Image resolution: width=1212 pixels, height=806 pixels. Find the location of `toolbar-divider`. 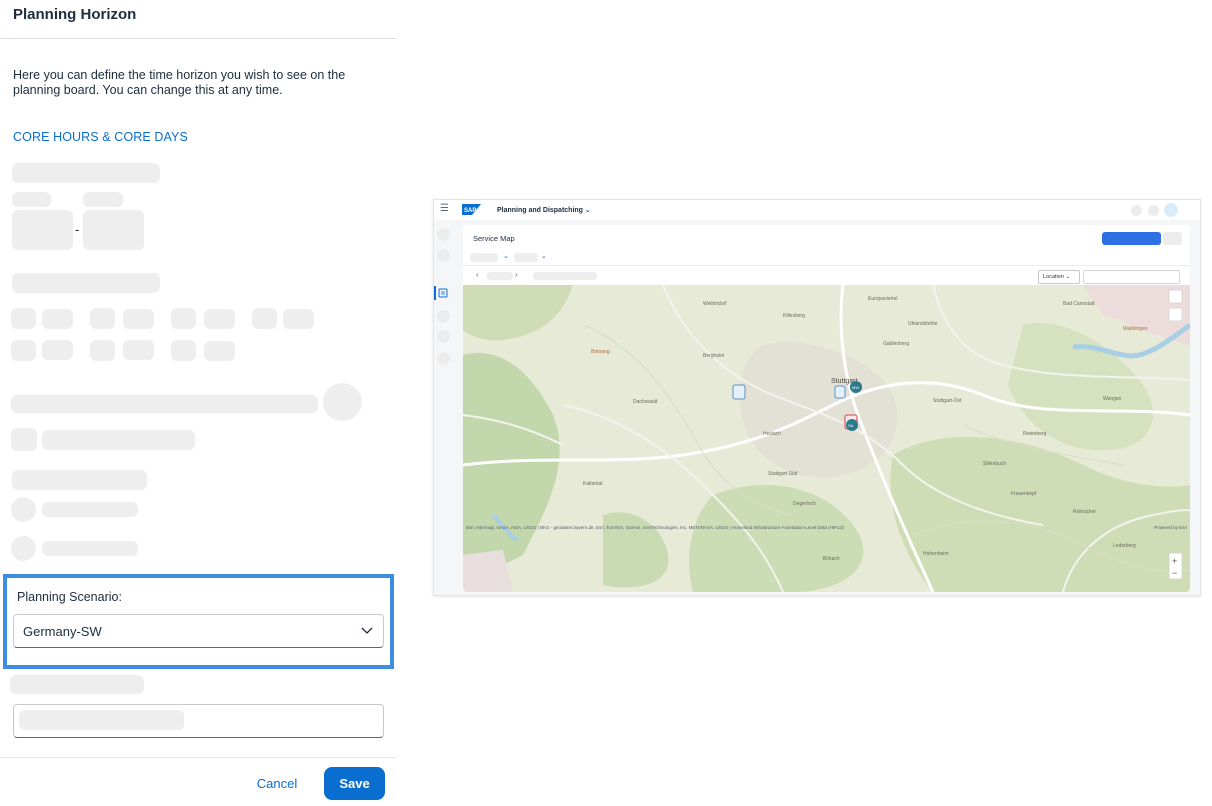

toolbar-divider is located at coordinates (826, 265).